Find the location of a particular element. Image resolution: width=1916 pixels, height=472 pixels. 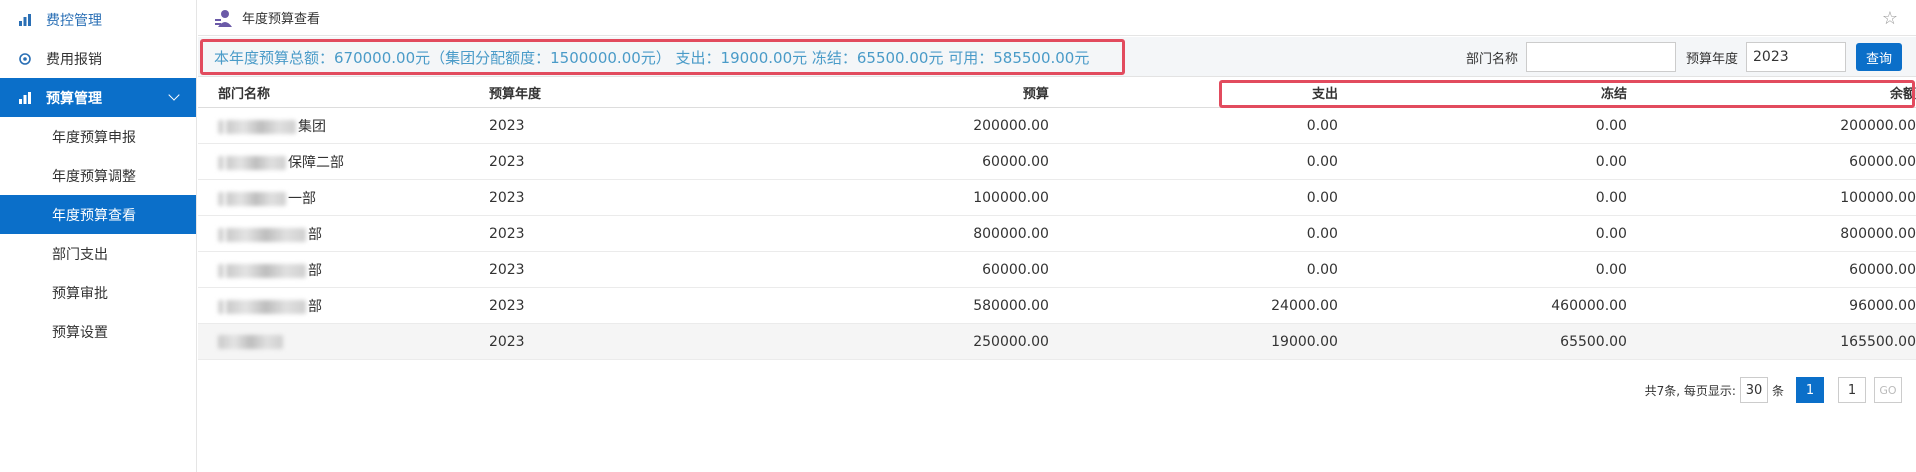

cell-balance: 800000.00 is located at coordinates (1878, 233).